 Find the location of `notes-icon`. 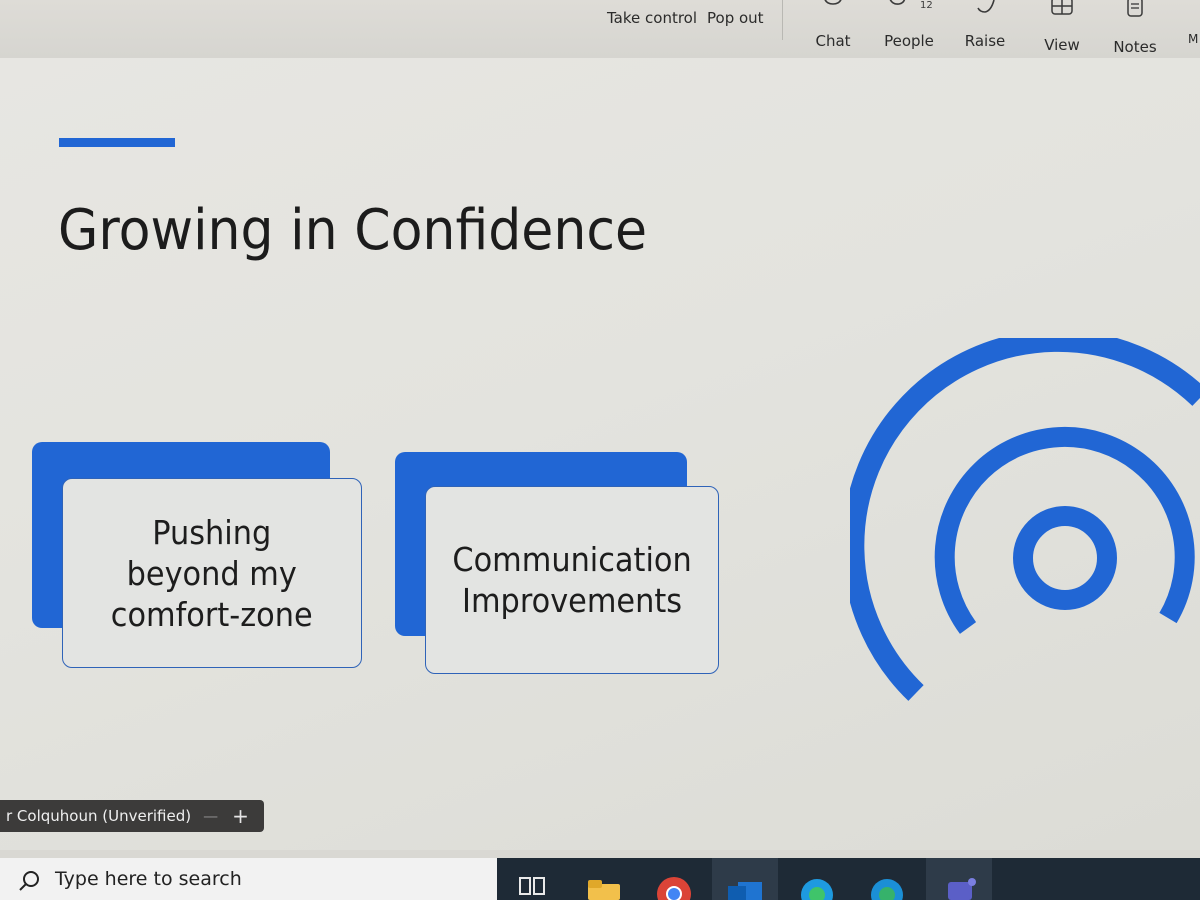

notes-icon is located at coordinates (1135, 11).